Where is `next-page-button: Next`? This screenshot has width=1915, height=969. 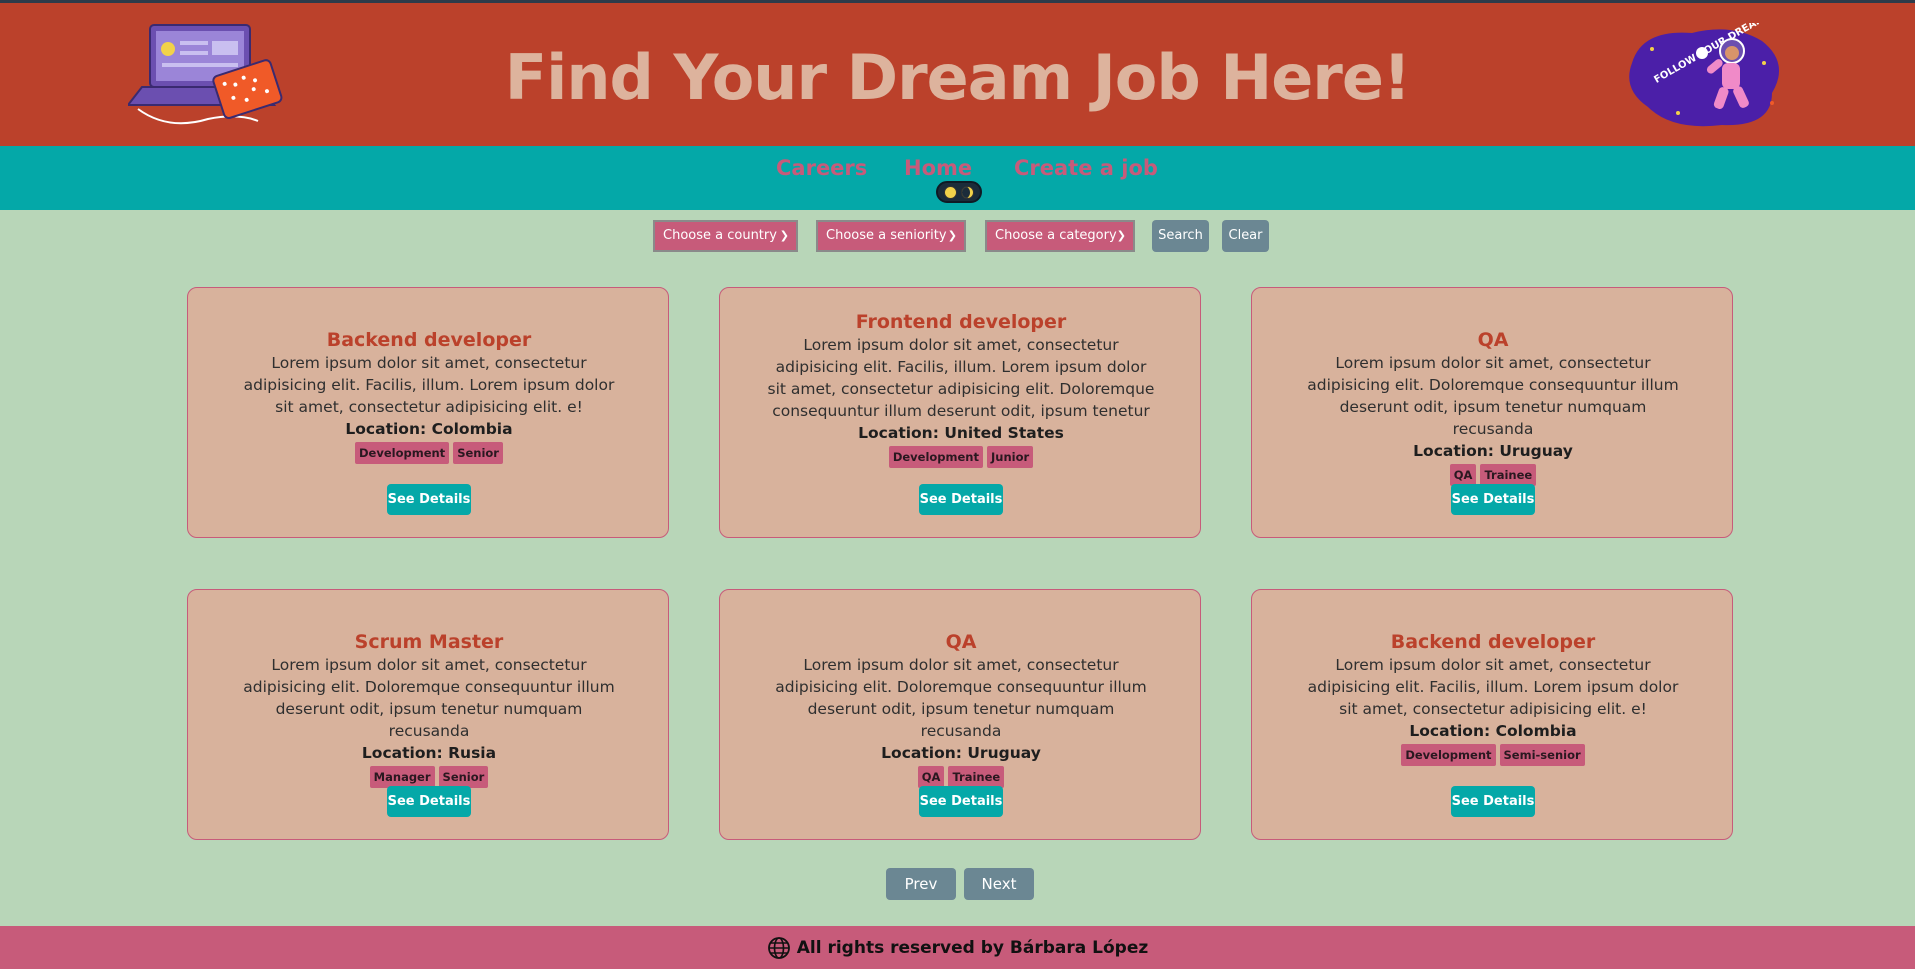
next-page-button: Next is located at coordinates (999, 884).